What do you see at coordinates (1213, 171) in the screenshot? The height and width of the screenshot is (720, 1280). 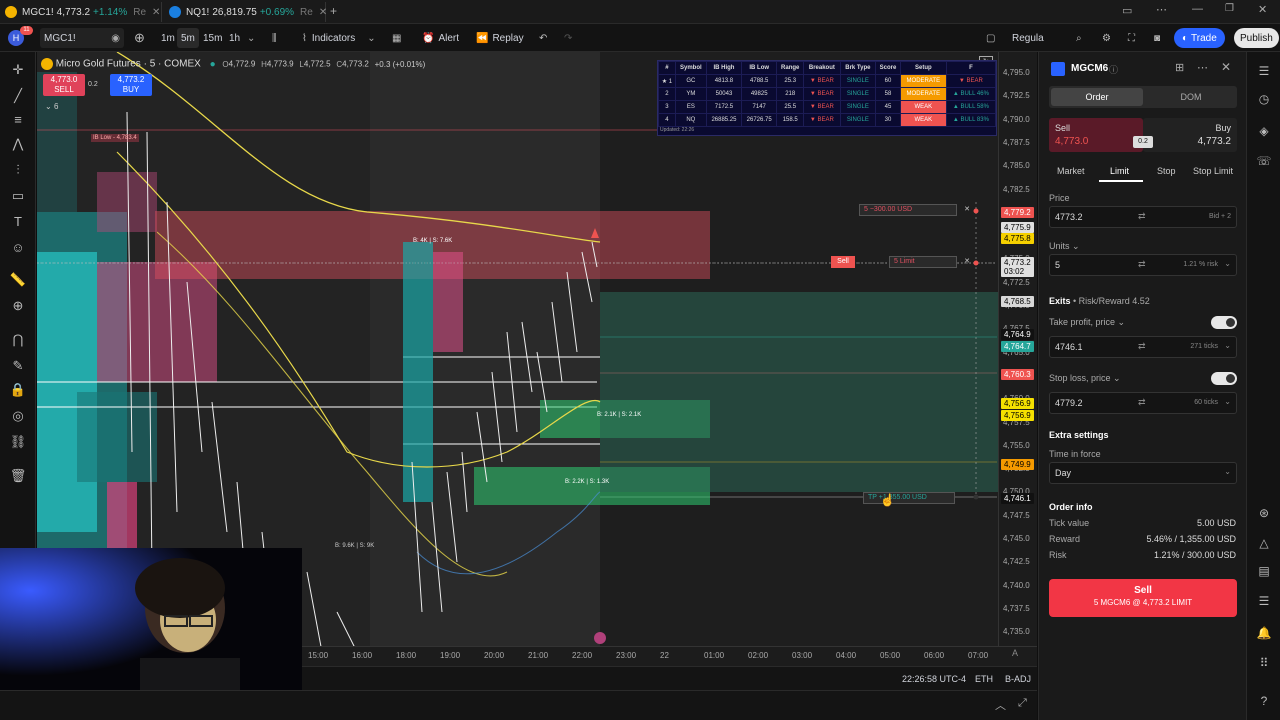 I see `order-type-stop-limit: Stop Limit` at bounding box center [1213, 171].